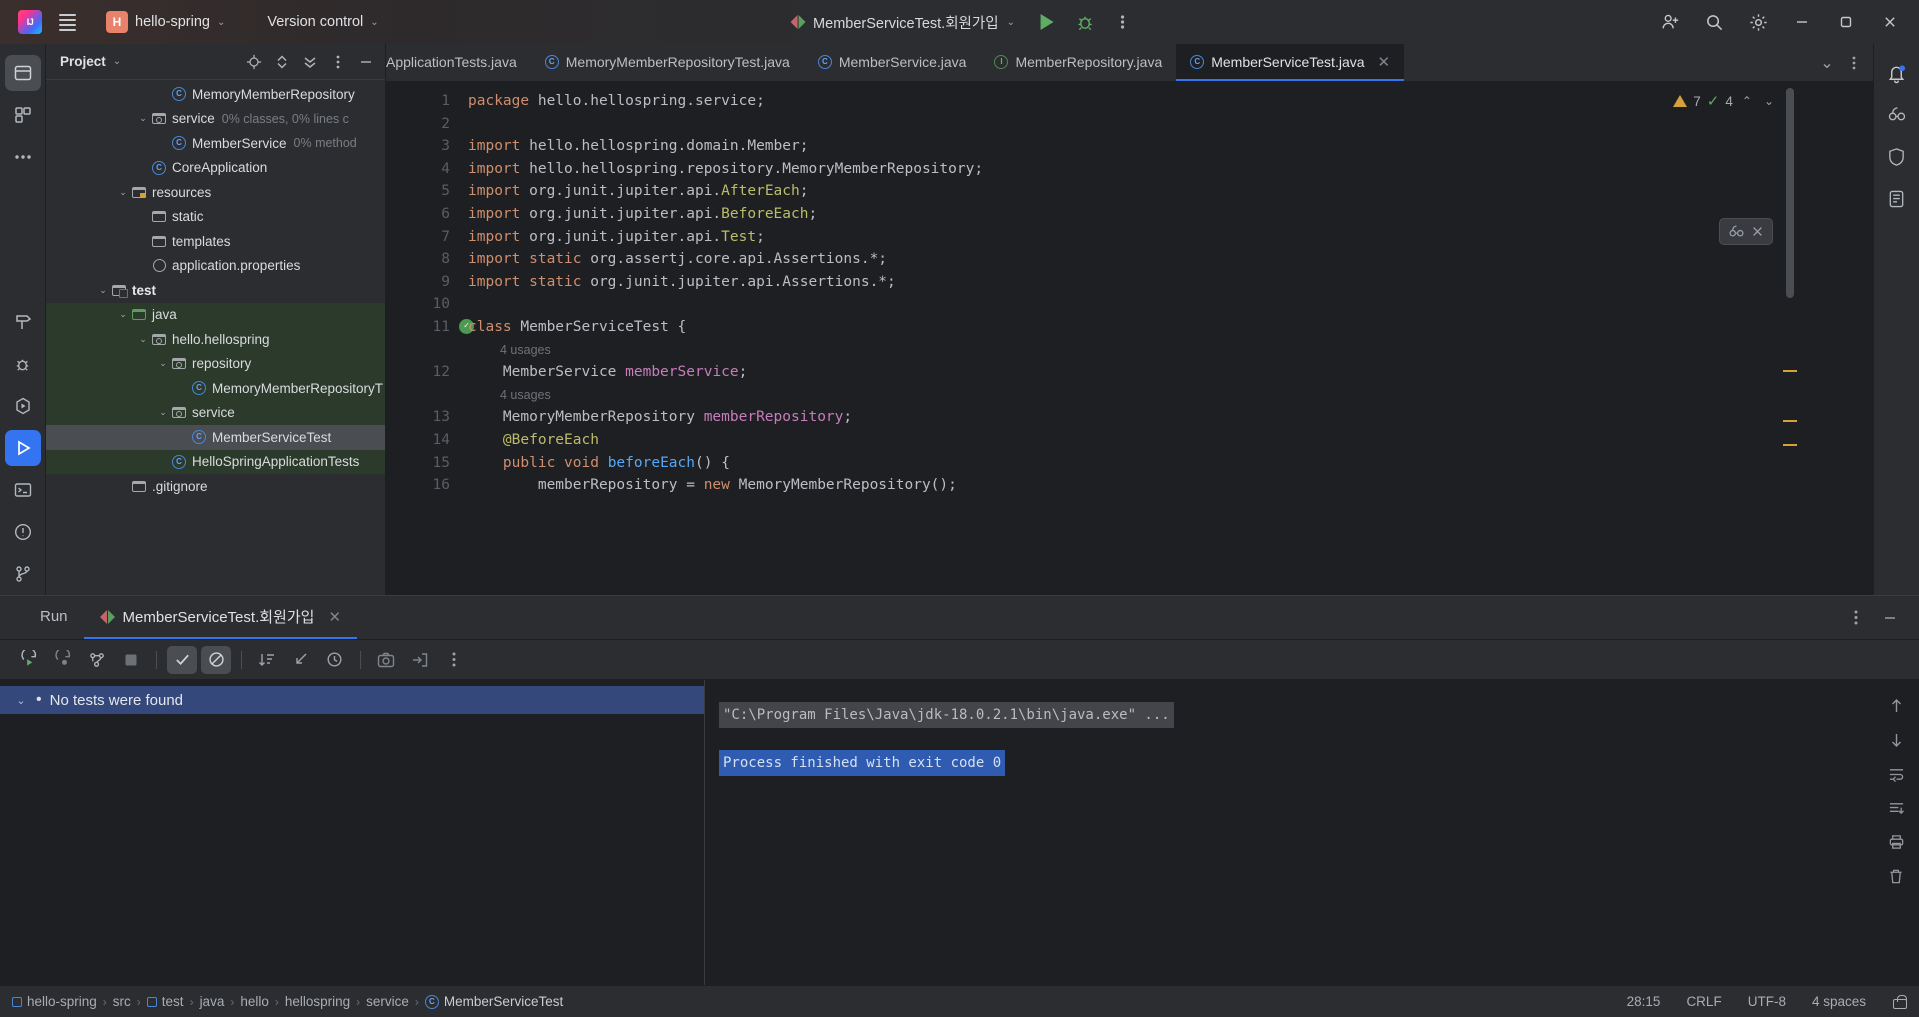 Image resolution: width=1919 pixels, height=1017 pixels. I want to click on inlay-hint-popup, so click(1746, 231).